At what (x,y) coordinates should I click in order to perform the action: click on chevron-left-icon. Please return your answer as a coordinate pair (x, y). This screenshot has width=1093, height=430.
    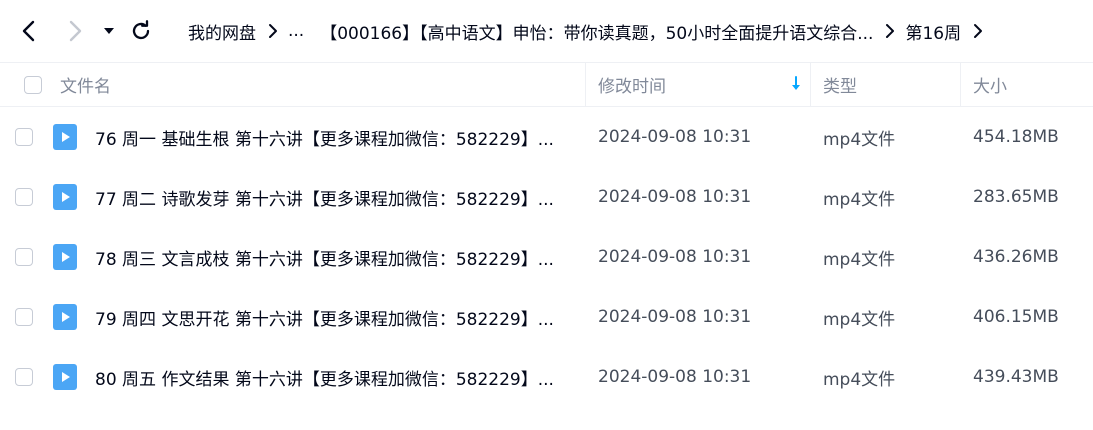
    Looking at the image, I should click on (28, 31).